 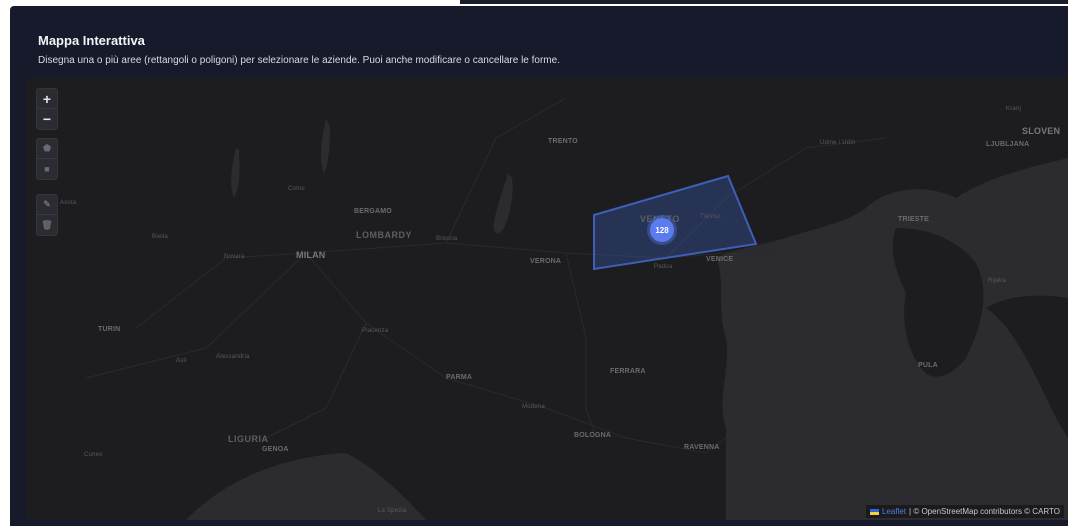 I want to click on label-pula: PULA, so click(x=928, y=365).